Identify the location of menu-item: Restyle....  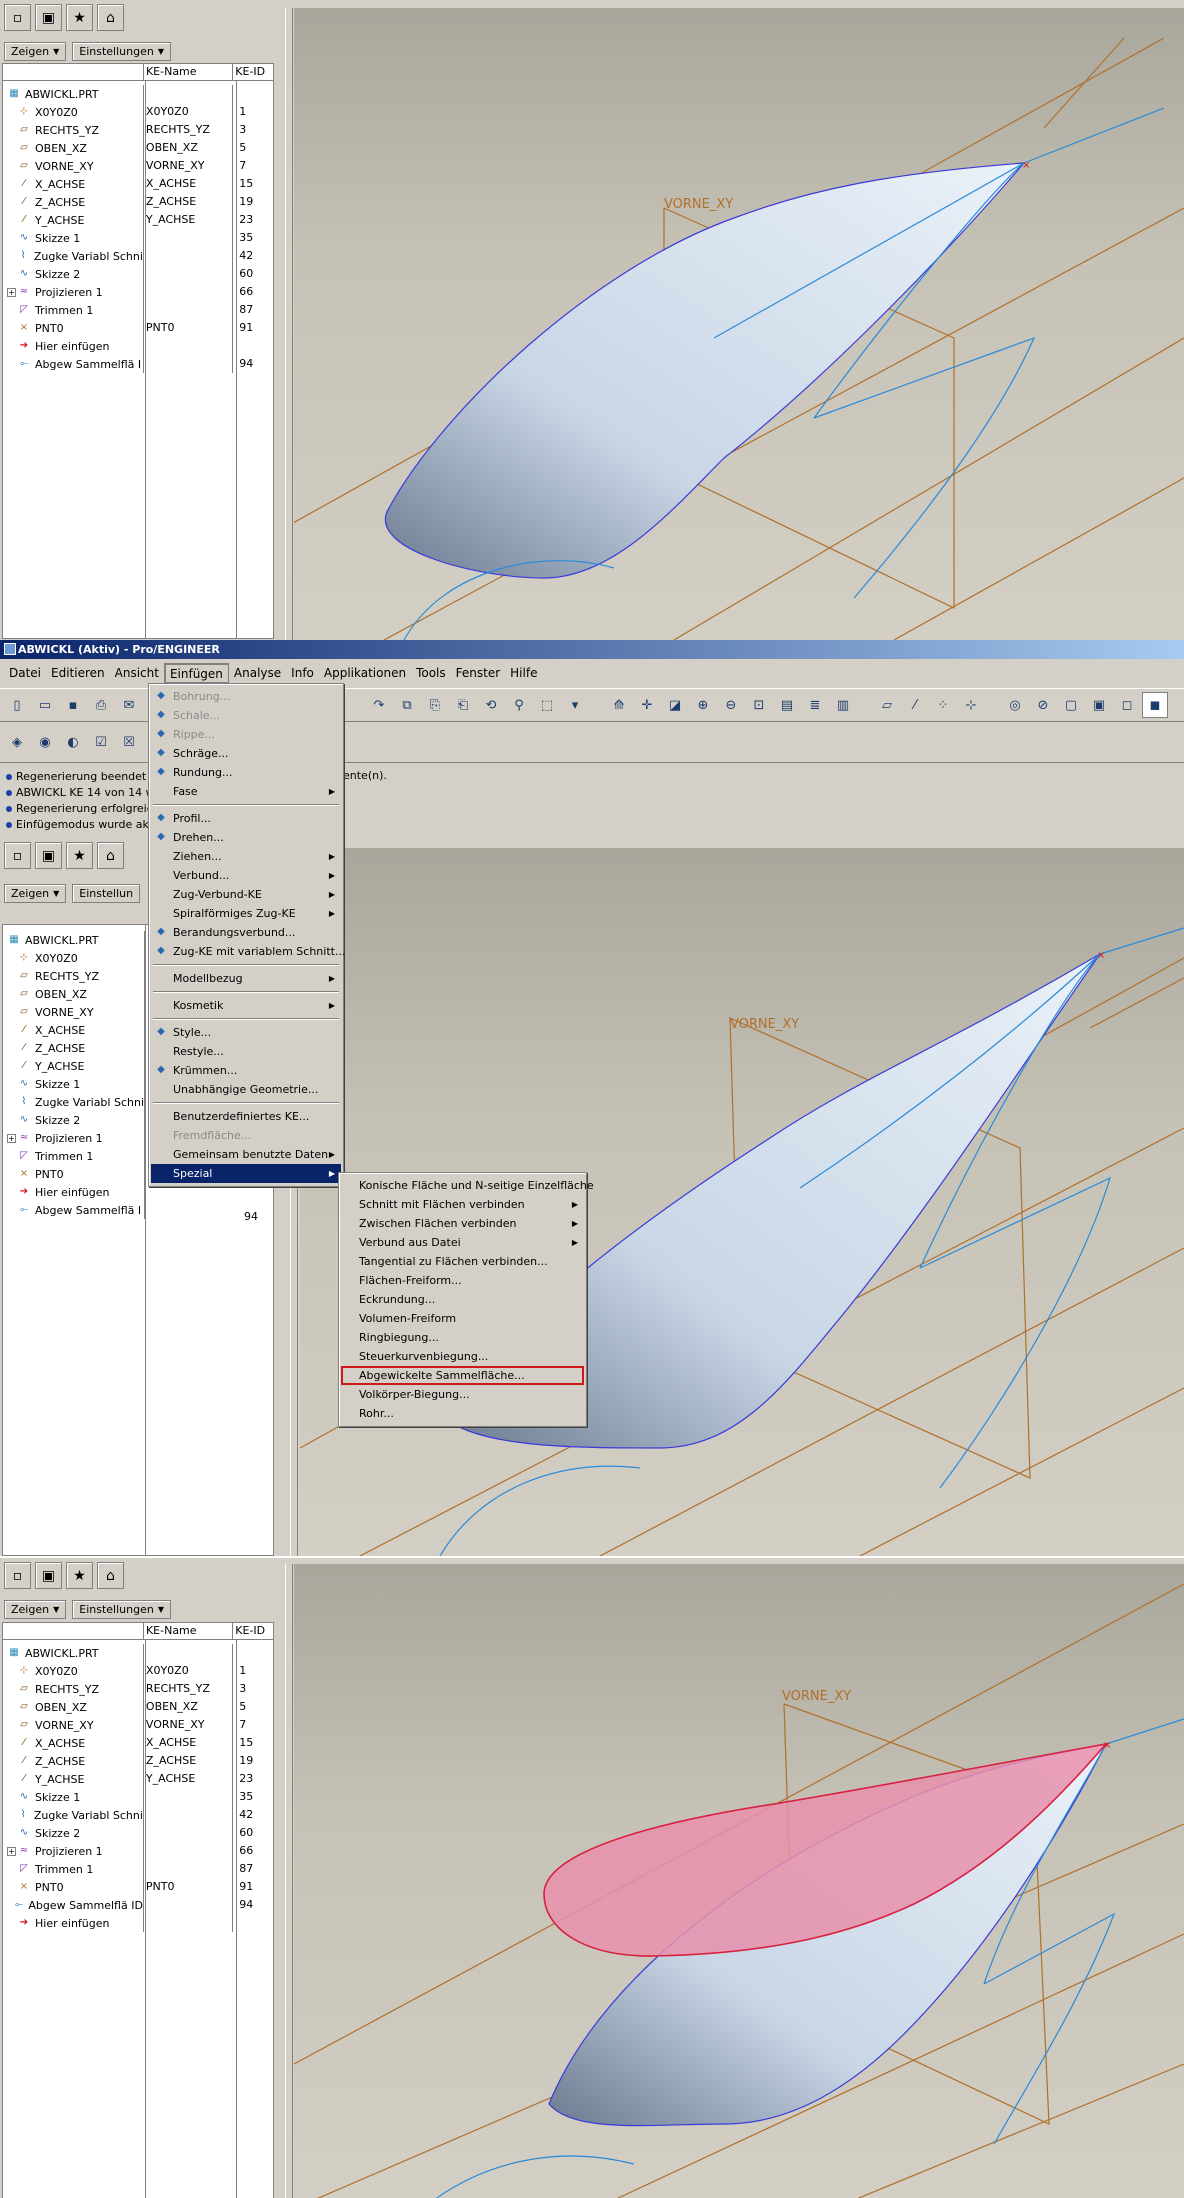
(246, 1051).